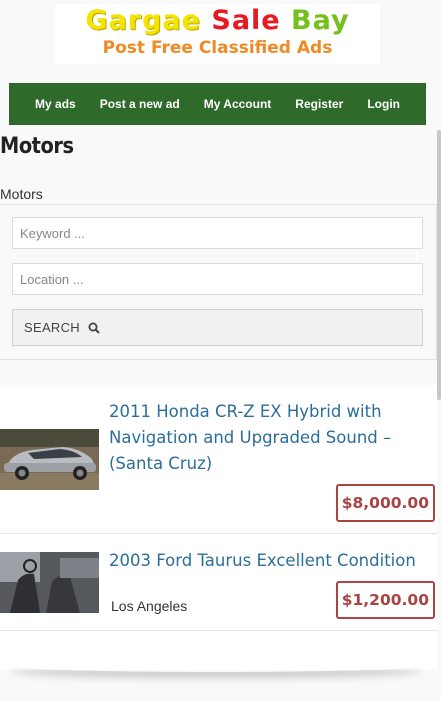  I want to click on site-logo: Gargae Sale Bay Post Free Classified Ads, so click(217, 34).